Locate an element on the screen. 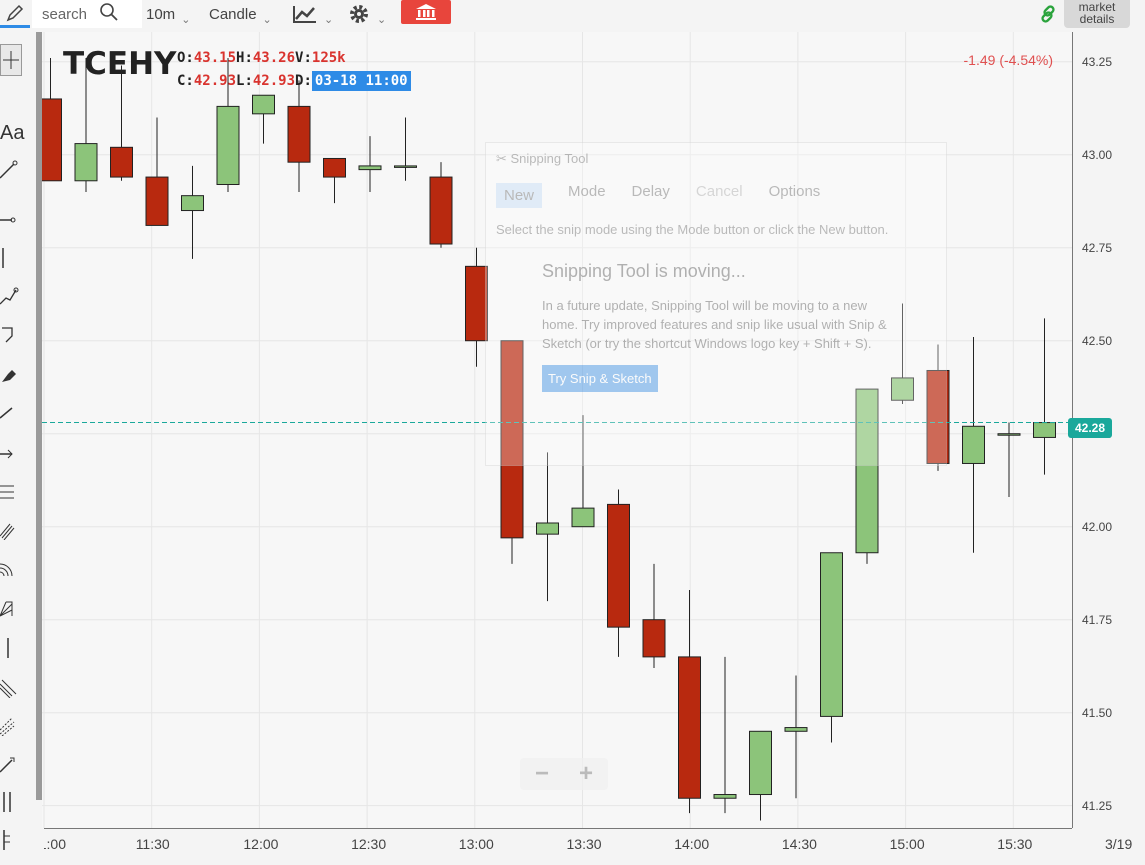  y-tick-label: 41.50 is located at coordinates (1097, 712).